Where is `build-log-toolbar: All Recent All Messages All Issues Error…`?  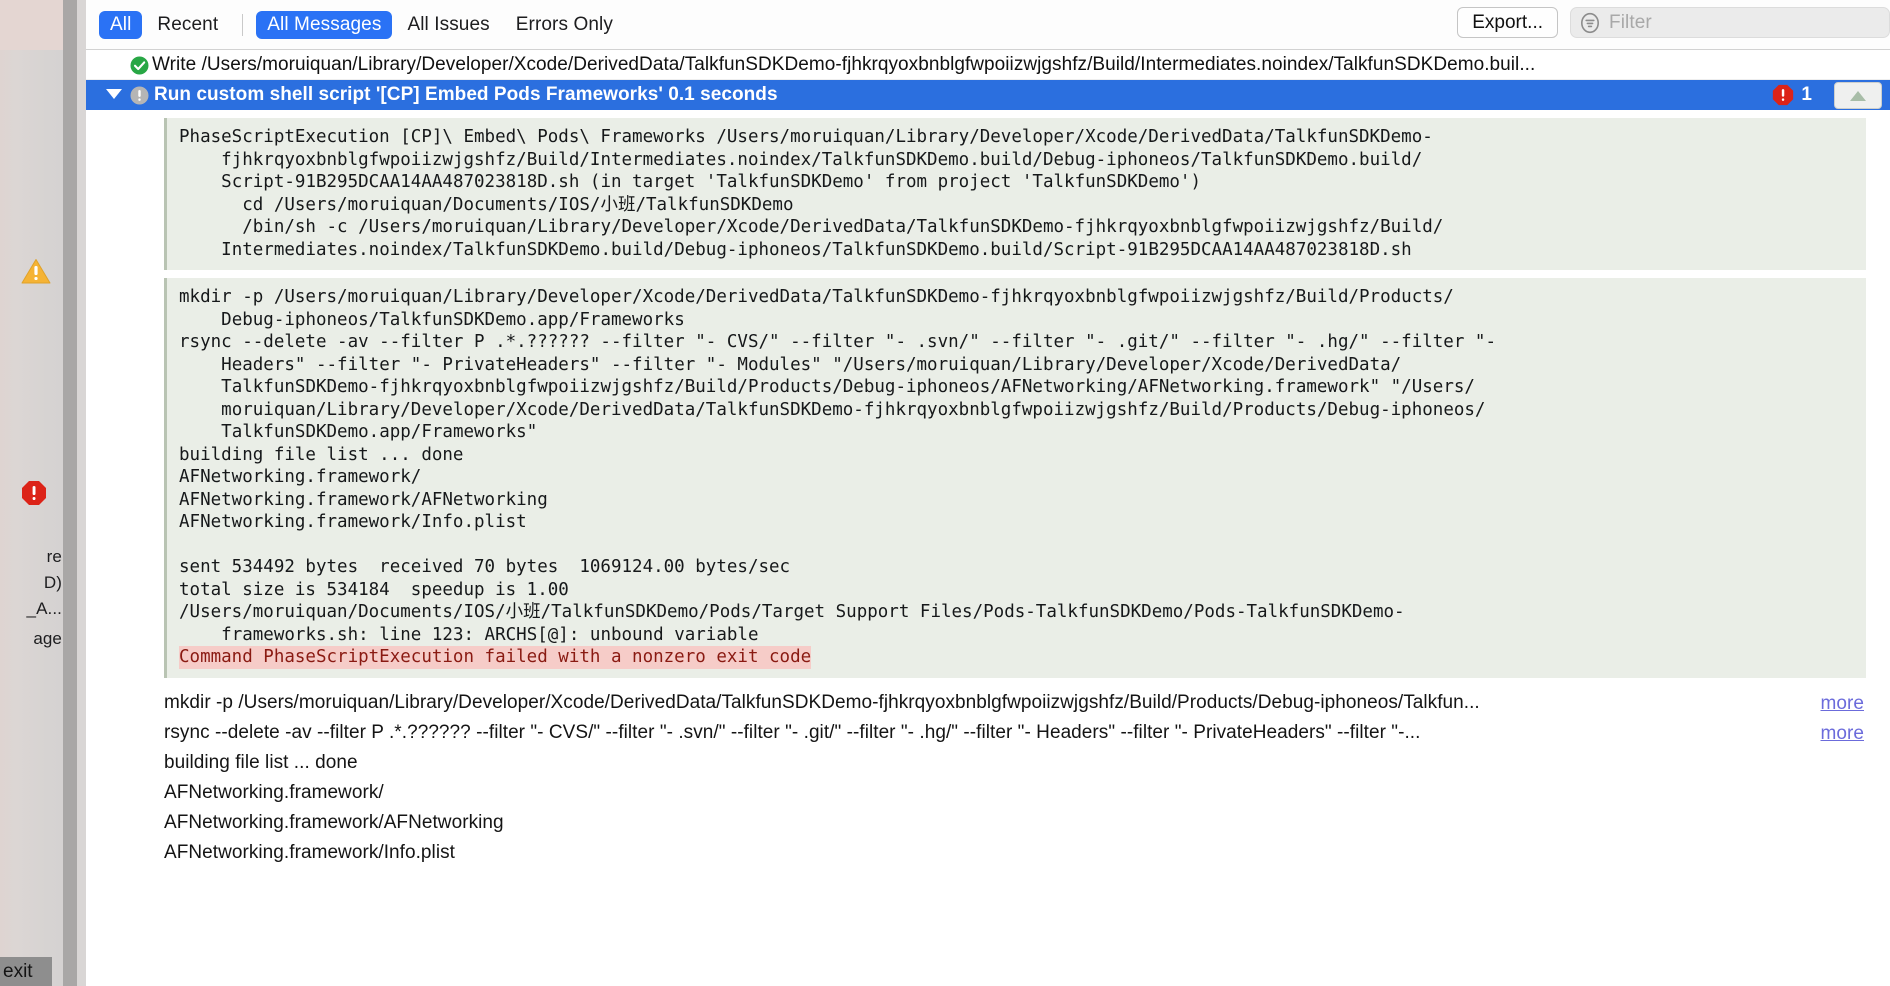
build-log-toolbar: All Recent All Messages All Issues Error… is located at coordinates (988, 25).